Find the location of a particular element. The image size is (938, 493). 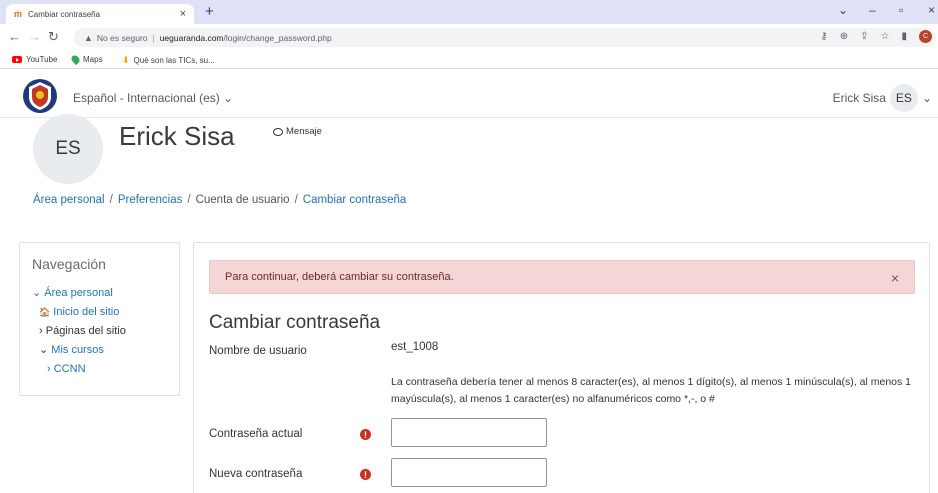

nav-item-label: Área personal is located at coordinates (78, 293).